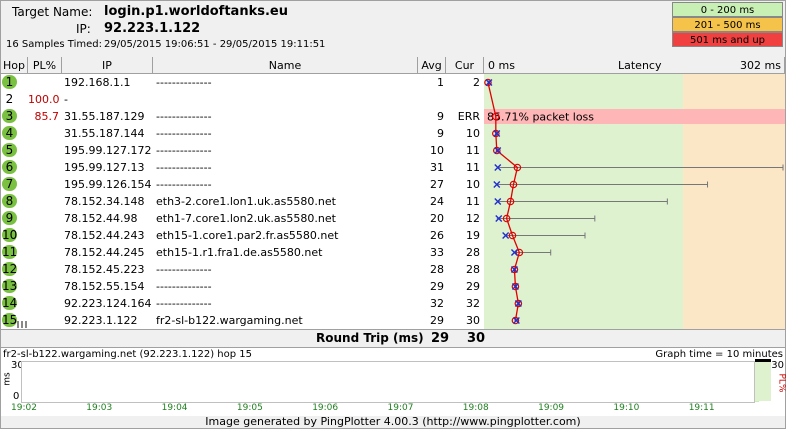 This screenshot has height=429, width=786. What do you see at coordinates (437, 252) in the screenshot?
I see `hop-avg: 33` at bounding box center [437, 252].